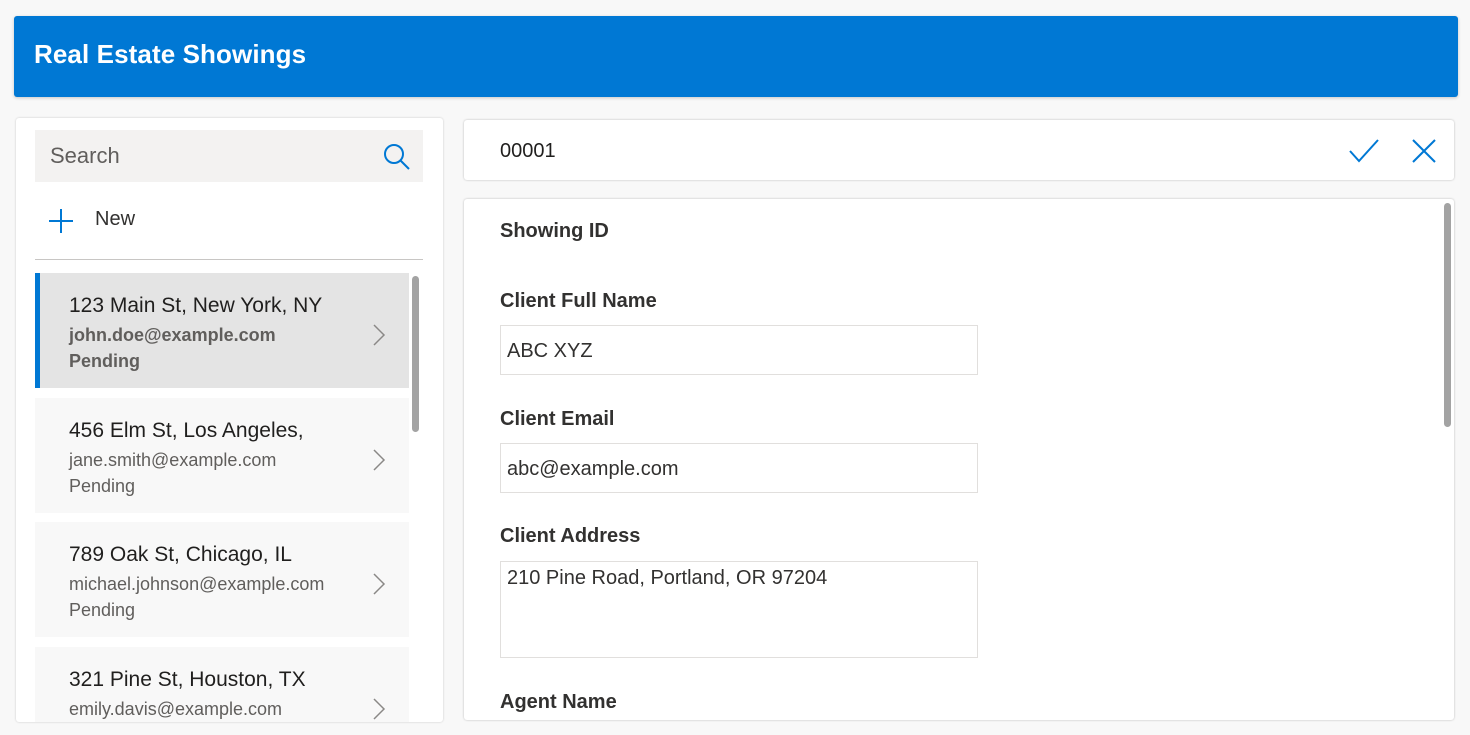 This screenshot has width=1470, height=735. I want to click on list-scrollbar, so click(415, 354).